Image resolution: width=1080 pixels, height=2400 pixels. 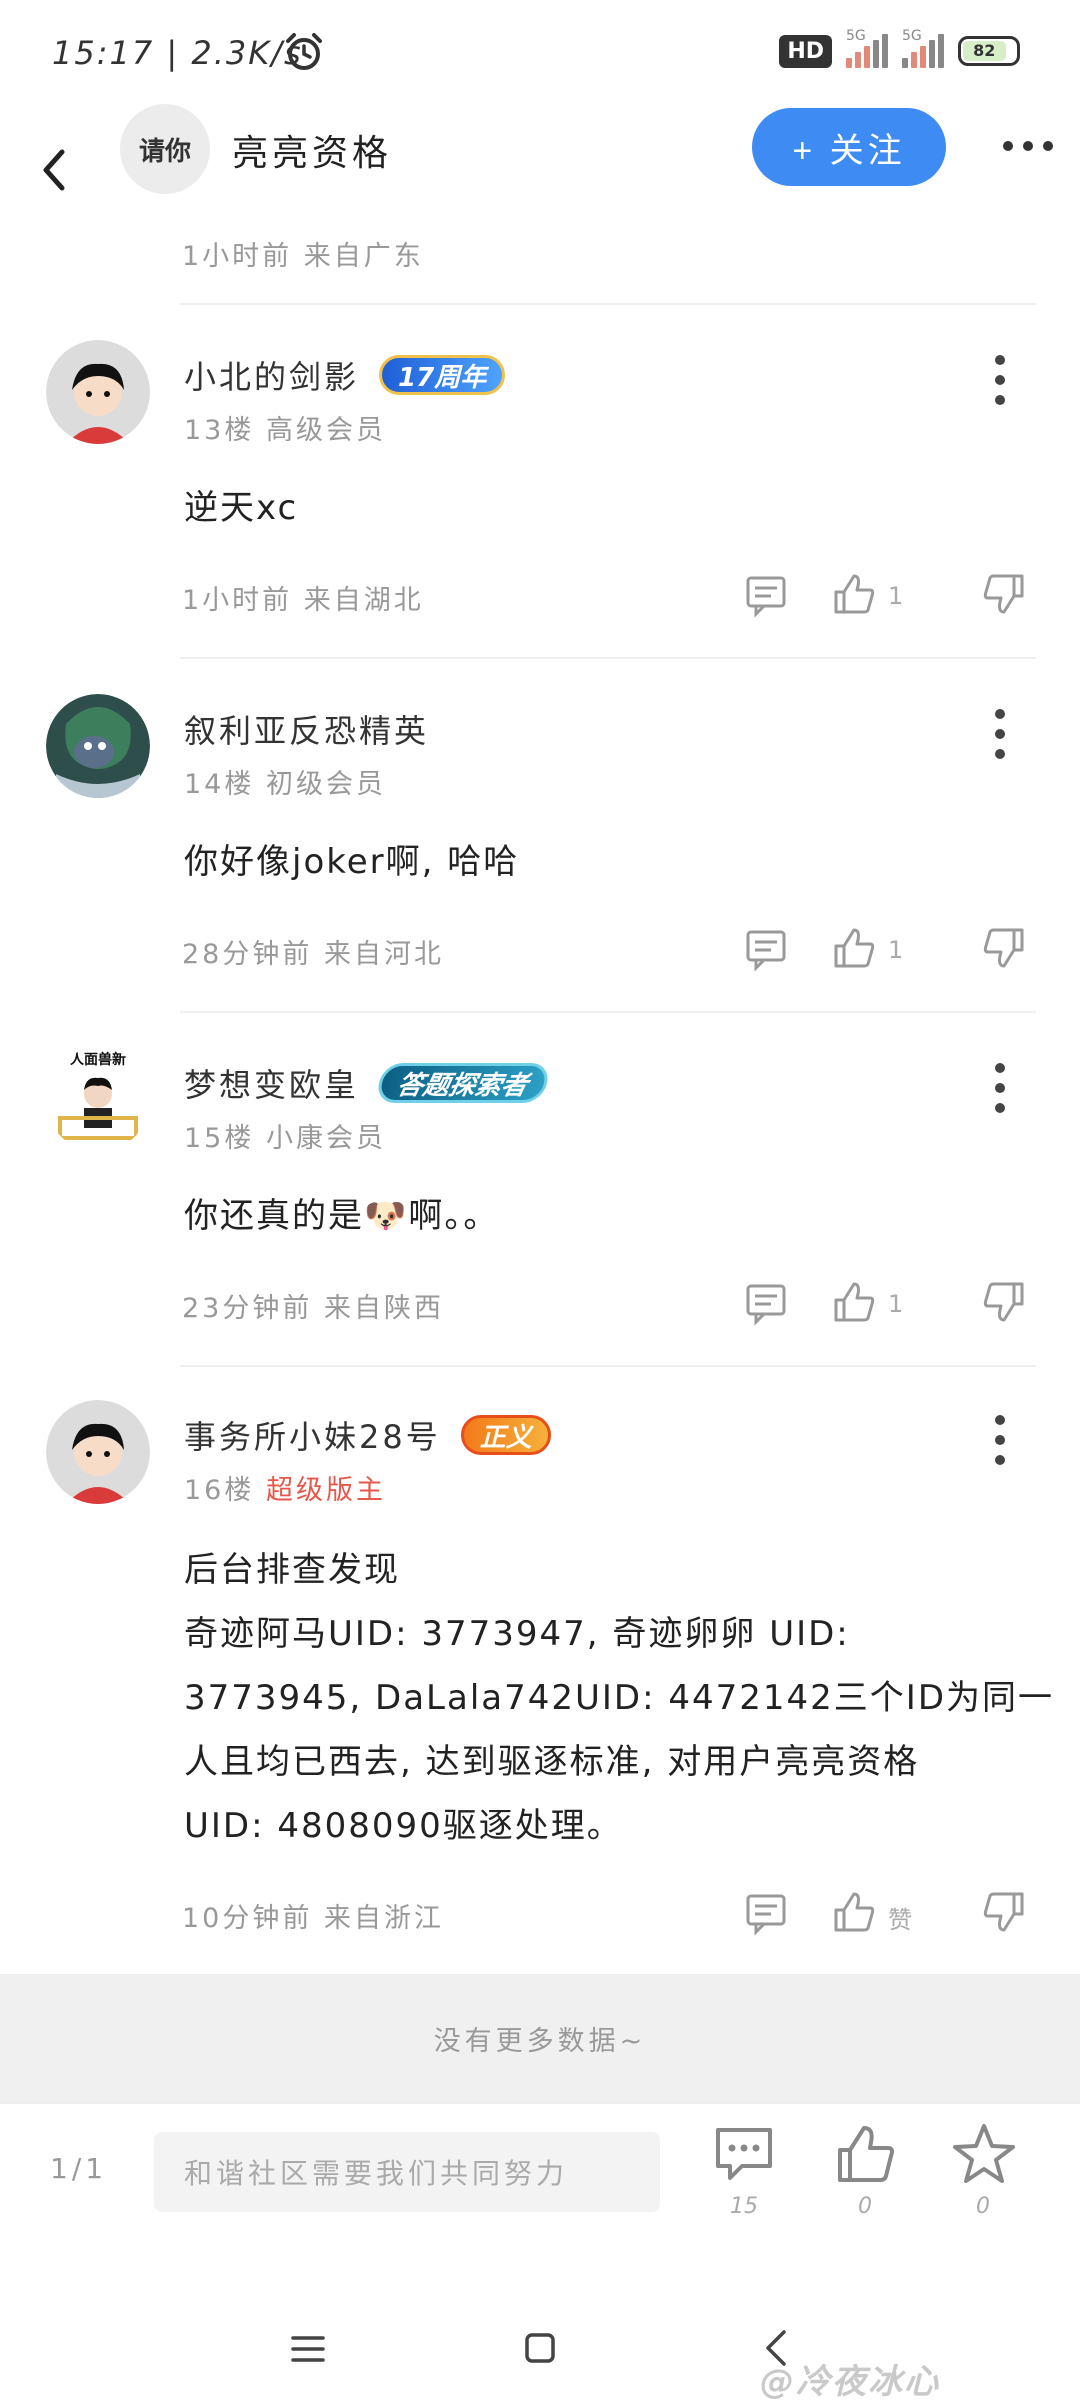 I want to click on floor-level: 15楼 小康会员, so click(x=285, y=1138).